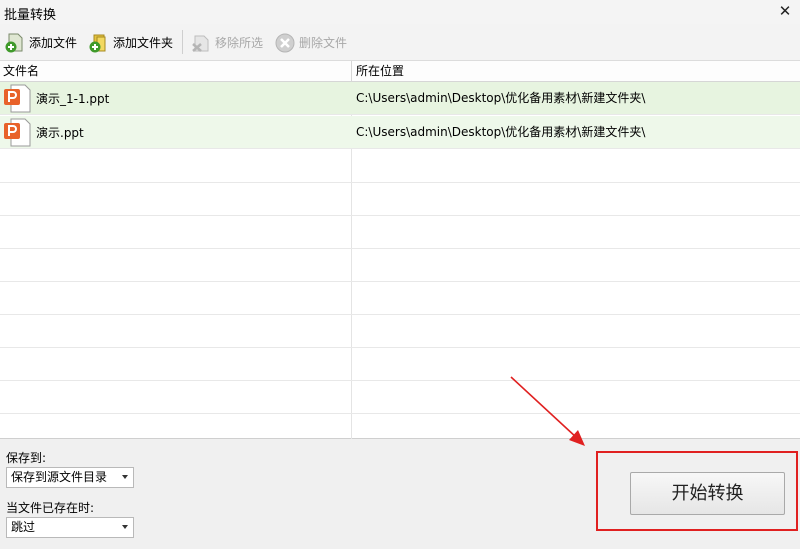  I want to click on save-to-label: 保存到:, so click(26, 458).